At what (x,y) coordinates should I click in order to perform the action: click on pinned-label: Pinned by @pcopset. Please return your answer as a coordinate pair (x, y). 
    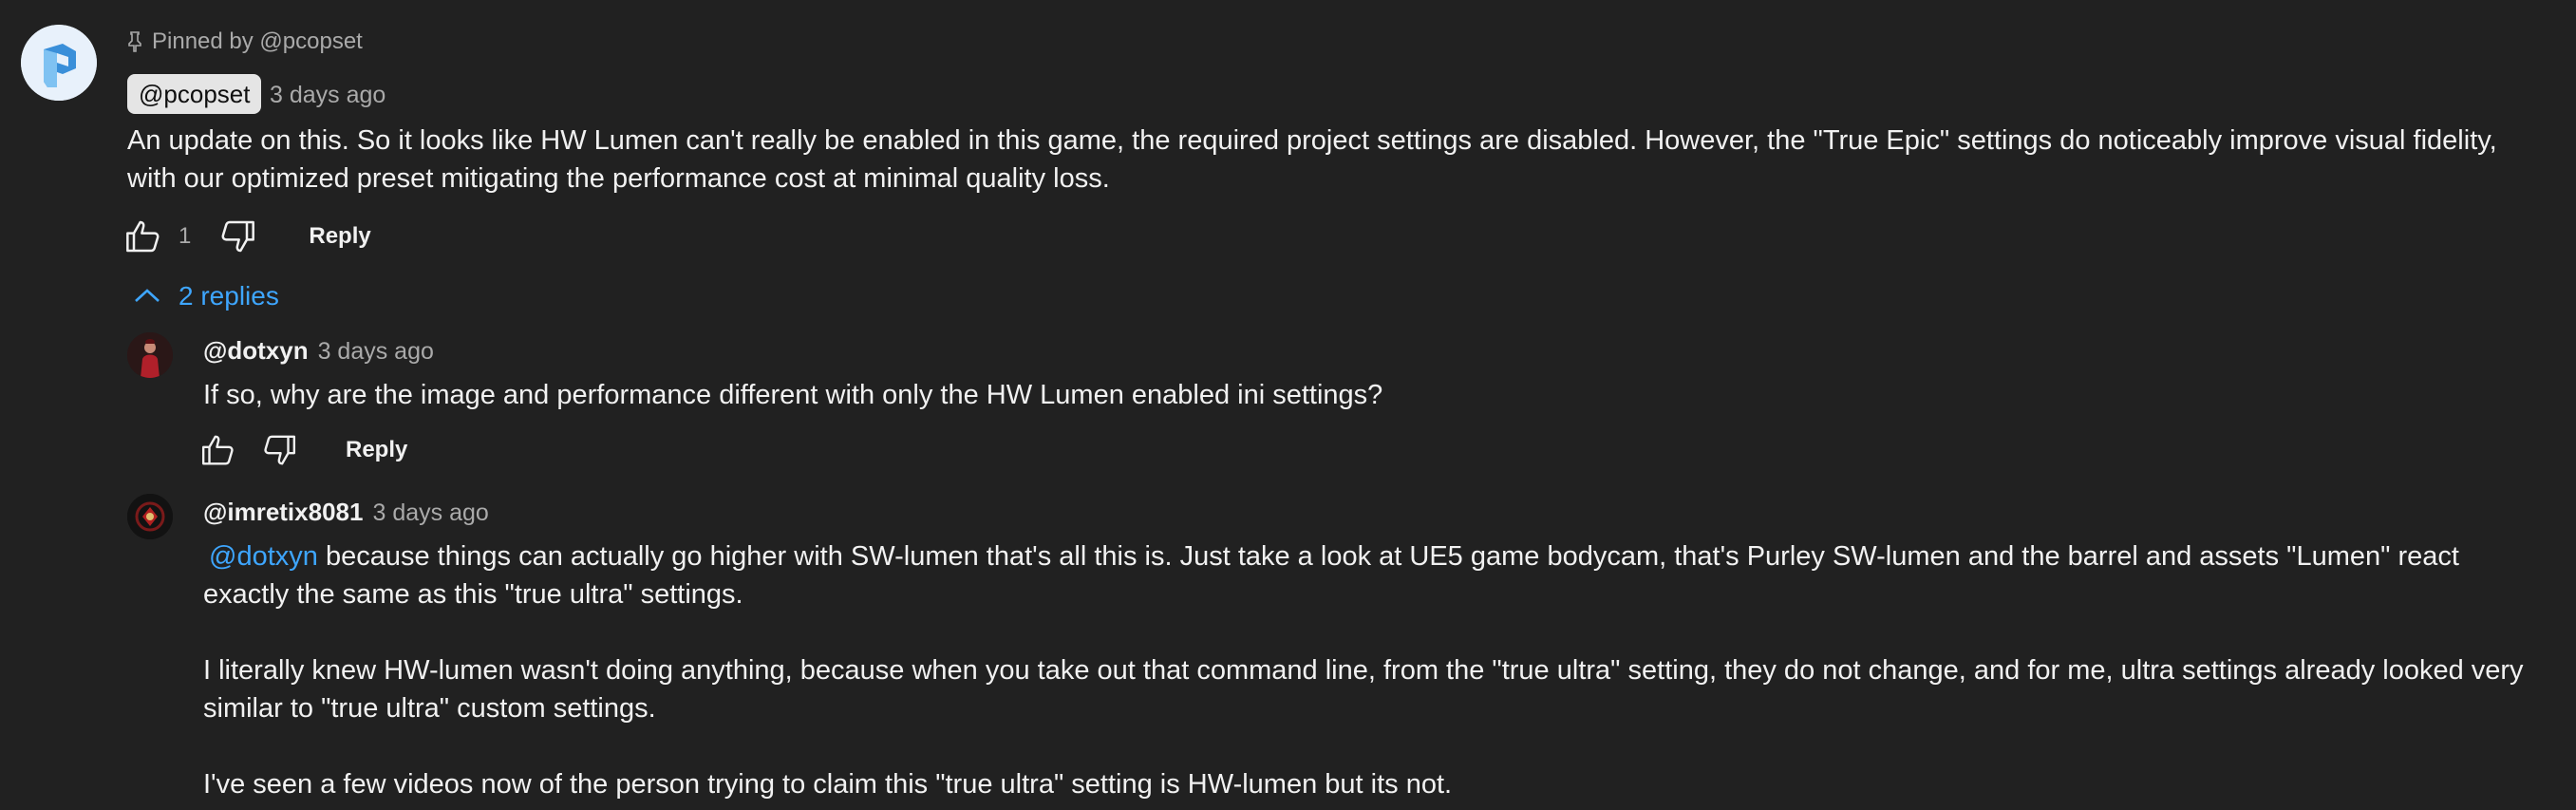
    Looking at the image, I should click on (245, 42).